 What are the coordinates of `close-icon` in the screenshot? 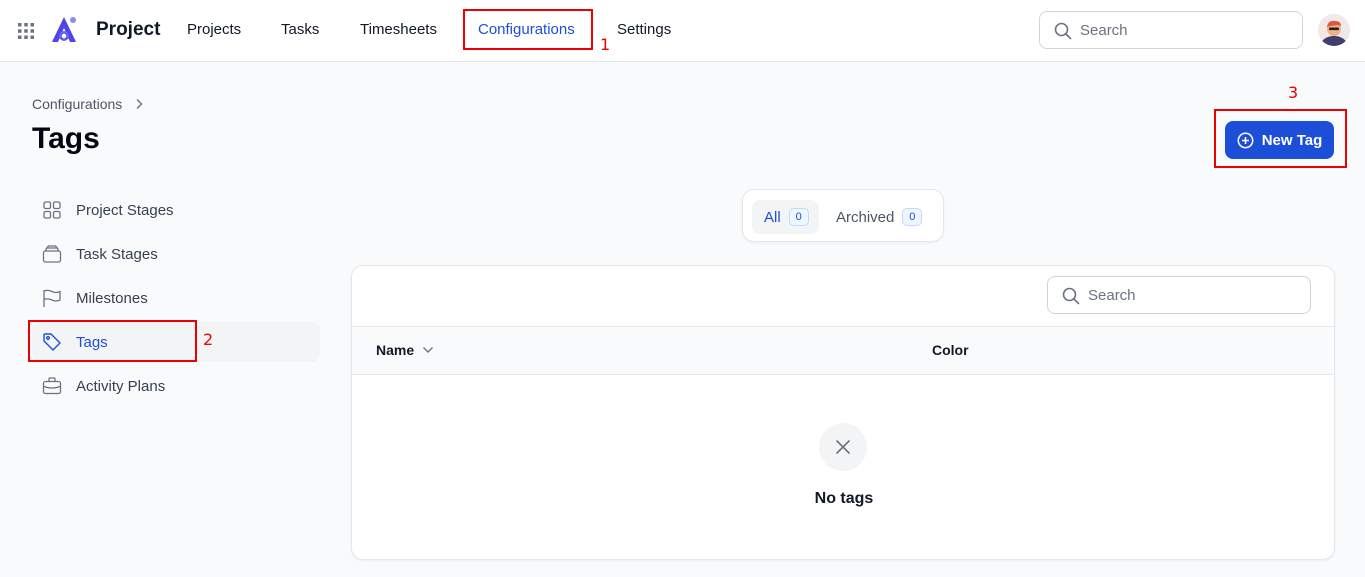 It's located at (843, 447).